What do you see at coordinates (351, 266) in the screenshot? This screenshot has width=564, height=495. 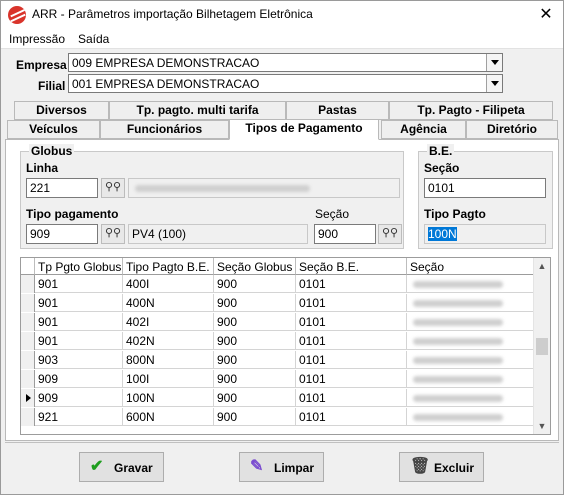 I see `column-header: Seção B.E.` at bounding box center [351, 266].